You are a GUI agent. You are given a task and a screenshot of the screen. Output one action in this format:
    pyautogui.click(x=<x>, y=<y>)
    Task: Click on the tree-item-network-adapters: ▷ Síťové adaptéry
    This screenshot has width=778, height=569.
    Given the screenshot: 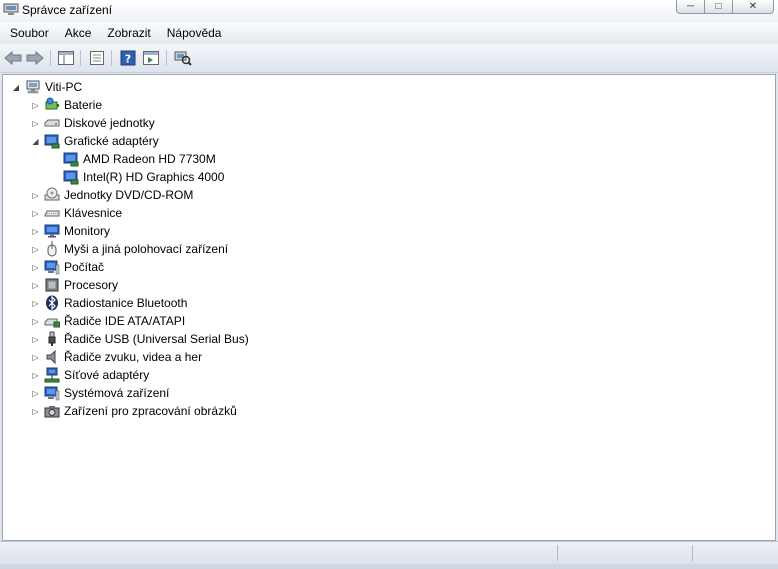 What is the action you would take?
    pyautogui.click(x=90, y=375)
    